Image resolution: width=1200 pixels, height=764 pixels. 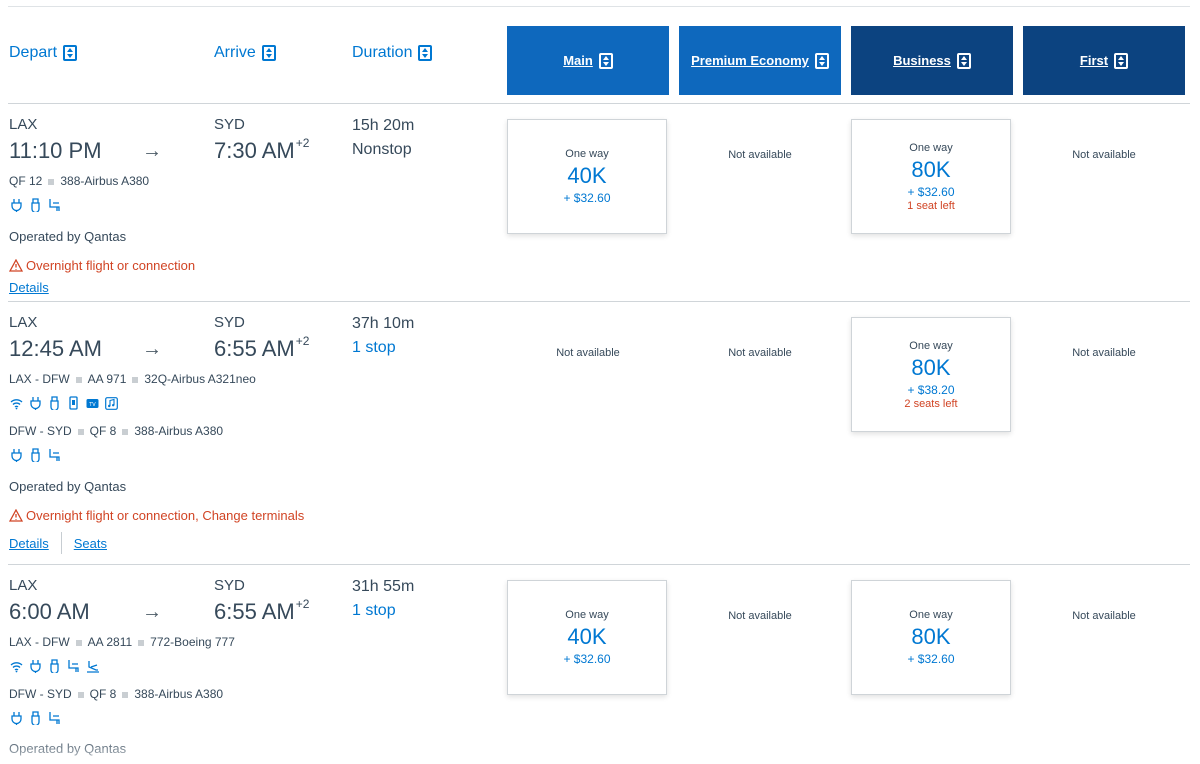 I want to click on cabin-header-label: Main, so click(x=578, y=60).